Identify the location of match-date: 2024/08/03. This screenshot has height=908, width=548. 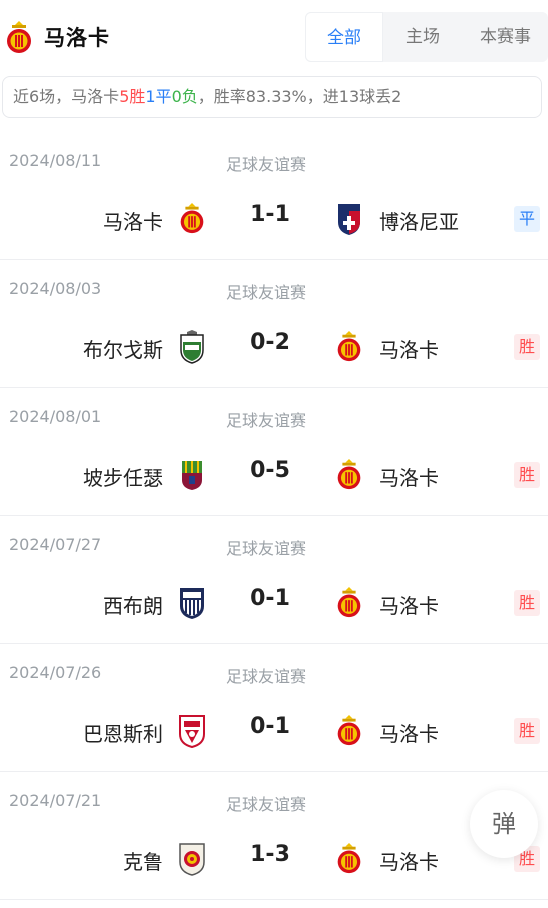
(55, 288).